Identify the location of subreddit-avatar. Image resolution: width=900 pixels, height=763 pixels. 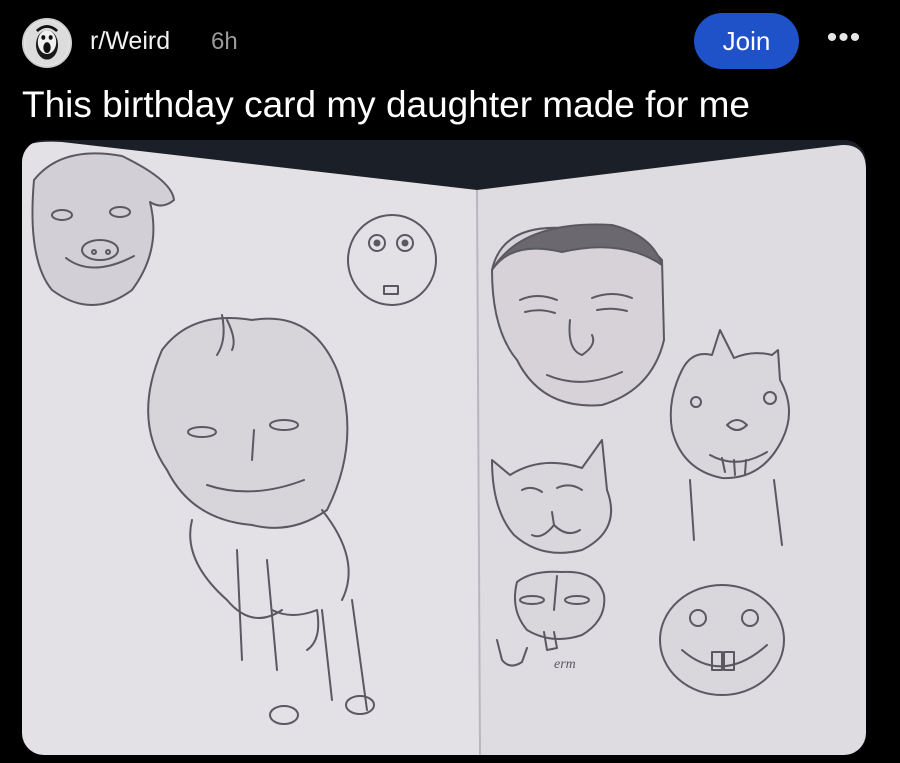
(47, 43).